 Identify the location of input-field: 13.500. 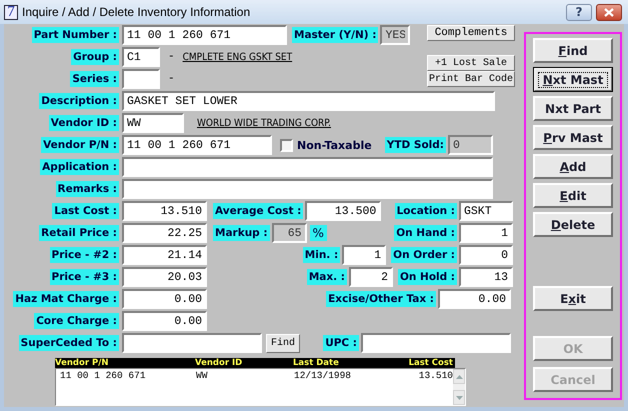
(343, 211).